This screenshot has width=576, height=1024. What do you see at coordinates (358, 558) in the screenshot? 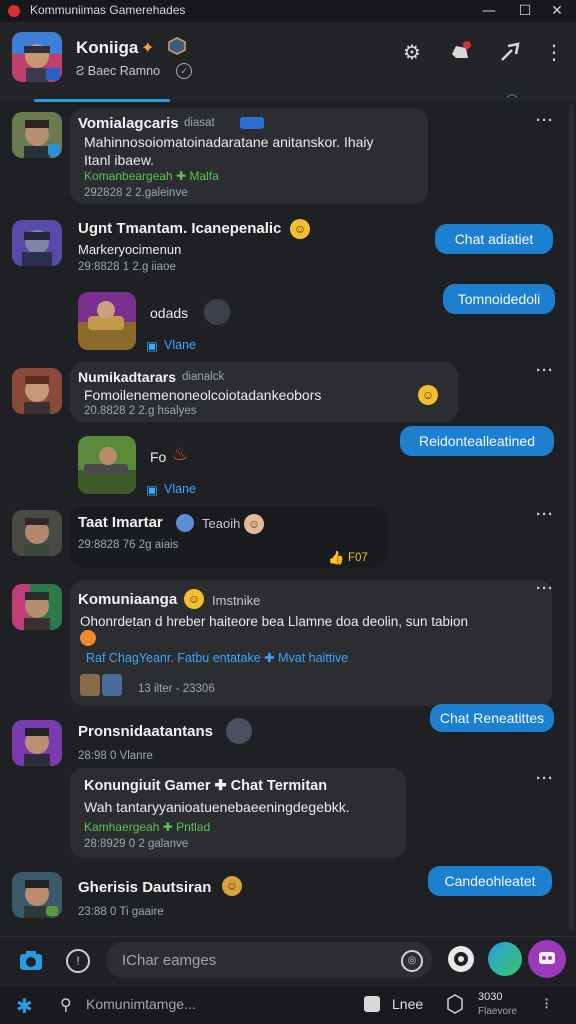
I see `reaction-count: F07` at bounding box center [358, 558].